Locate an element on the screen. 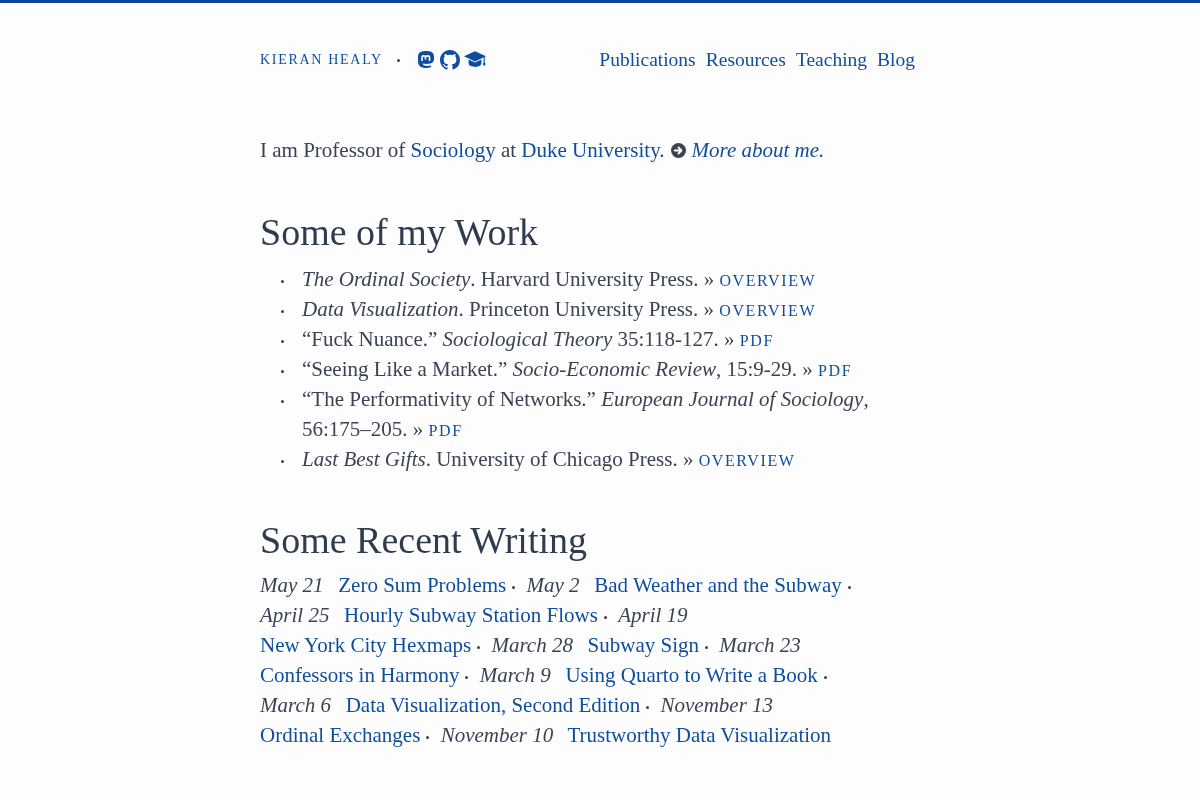  post-date: April 19 is located at coordinates (653, 615).